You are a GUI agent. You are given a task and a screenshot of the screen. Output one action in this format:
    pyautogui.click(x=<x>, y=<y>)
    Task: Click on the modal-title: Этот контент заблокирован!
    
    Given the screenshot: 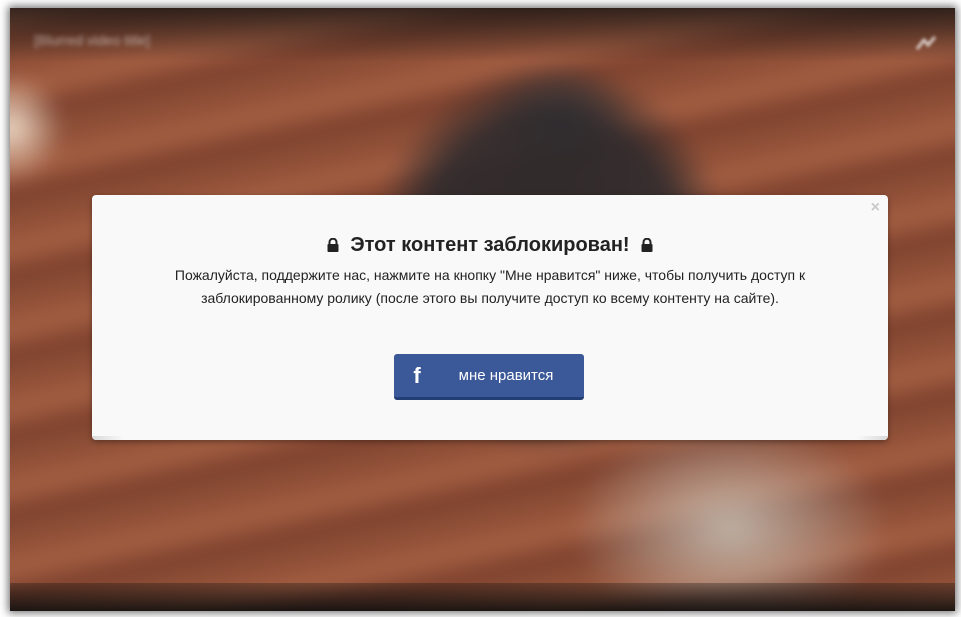 What is the action you would take?
    pyautogui.click(x=490, y=226)
    